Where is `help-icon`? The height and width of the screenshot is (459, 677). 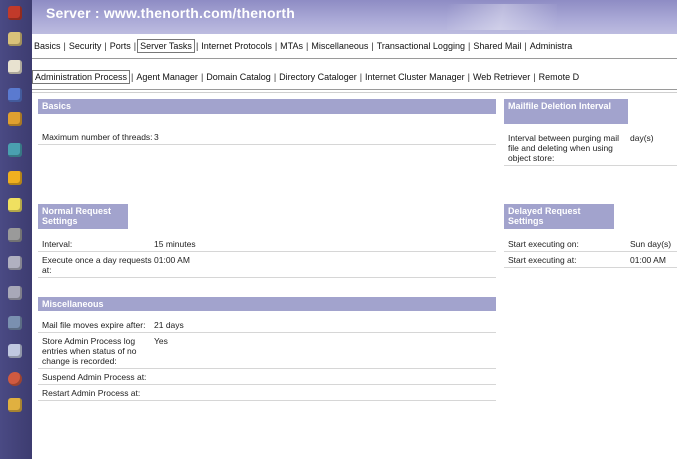 help-icon is located at coordinates (15, 351).